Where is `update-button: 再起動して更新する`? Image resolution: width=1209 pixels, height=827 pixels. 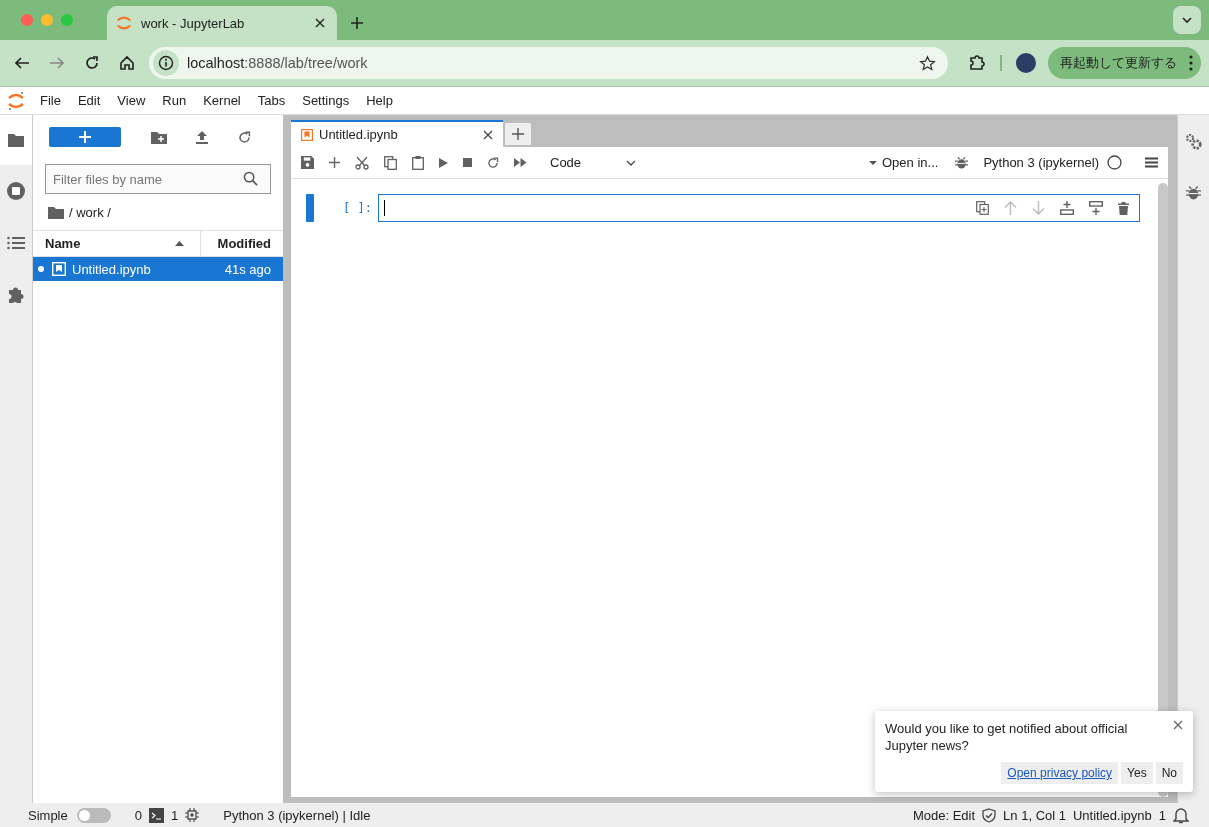 update-button: 再起動して更新する is located at coordinates (1124, 63).